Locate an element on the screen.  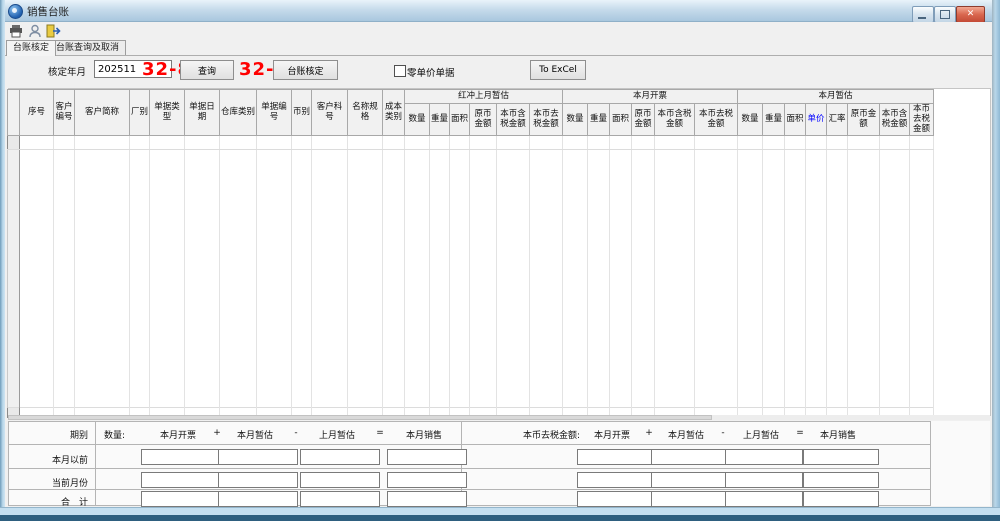
zero-price-checkbox is located at coordinates (400, 71).